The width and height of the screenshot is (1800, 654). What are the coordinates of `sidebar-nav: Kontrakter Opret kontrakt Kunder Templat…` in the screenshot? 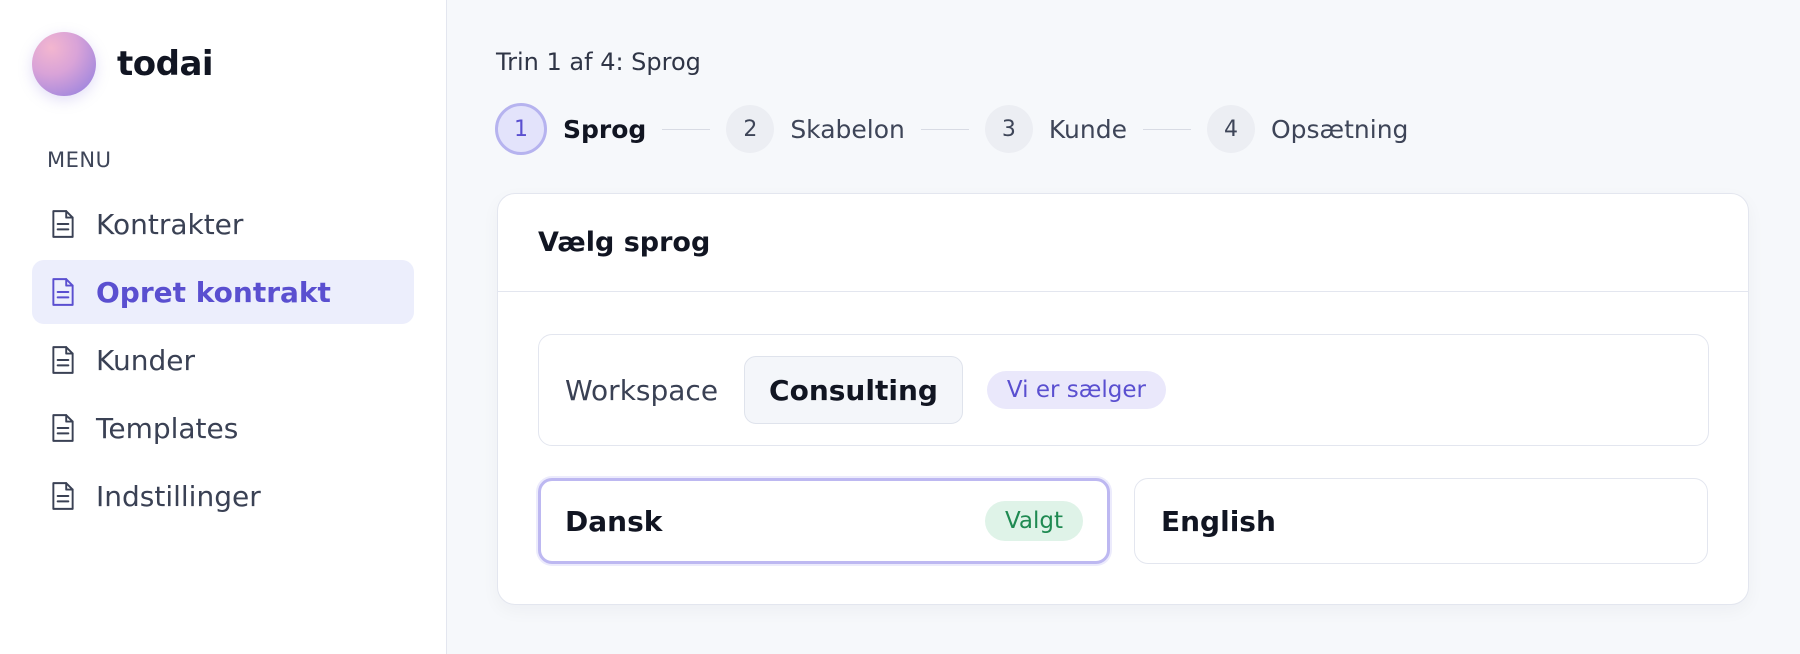 It's located at (223, 362).